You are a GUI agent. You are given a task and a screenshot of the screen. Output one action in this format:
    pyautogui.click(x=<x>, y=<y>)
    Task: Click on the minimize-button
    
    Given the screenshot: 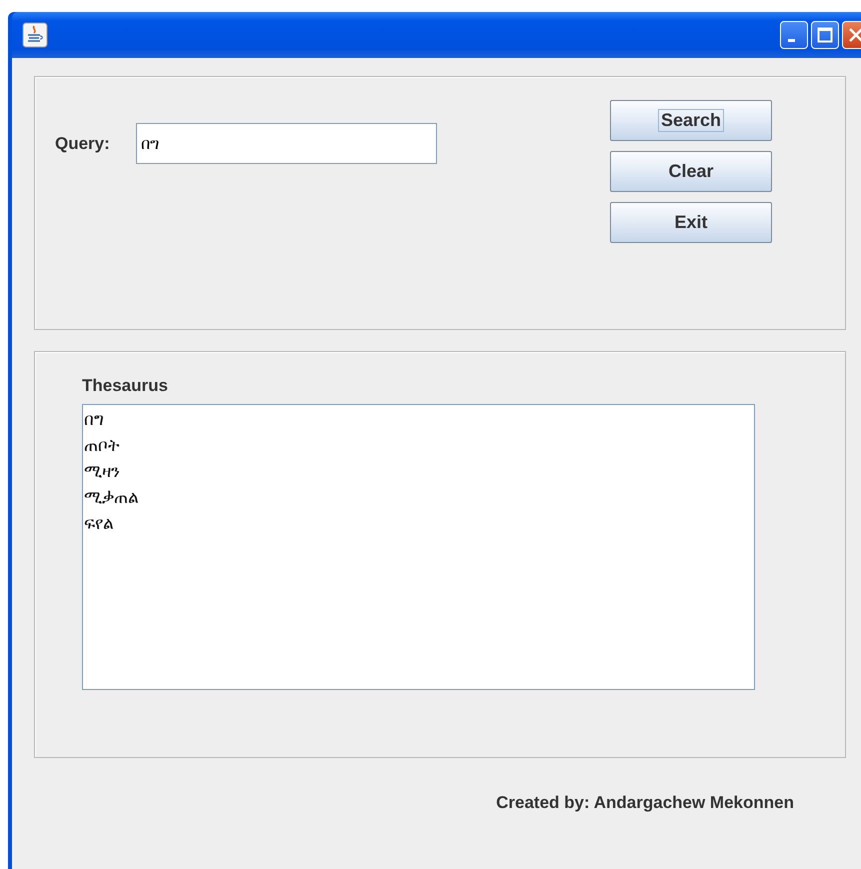 What is the action you would take?
    pyautogui.click(x=794, y=35)
    